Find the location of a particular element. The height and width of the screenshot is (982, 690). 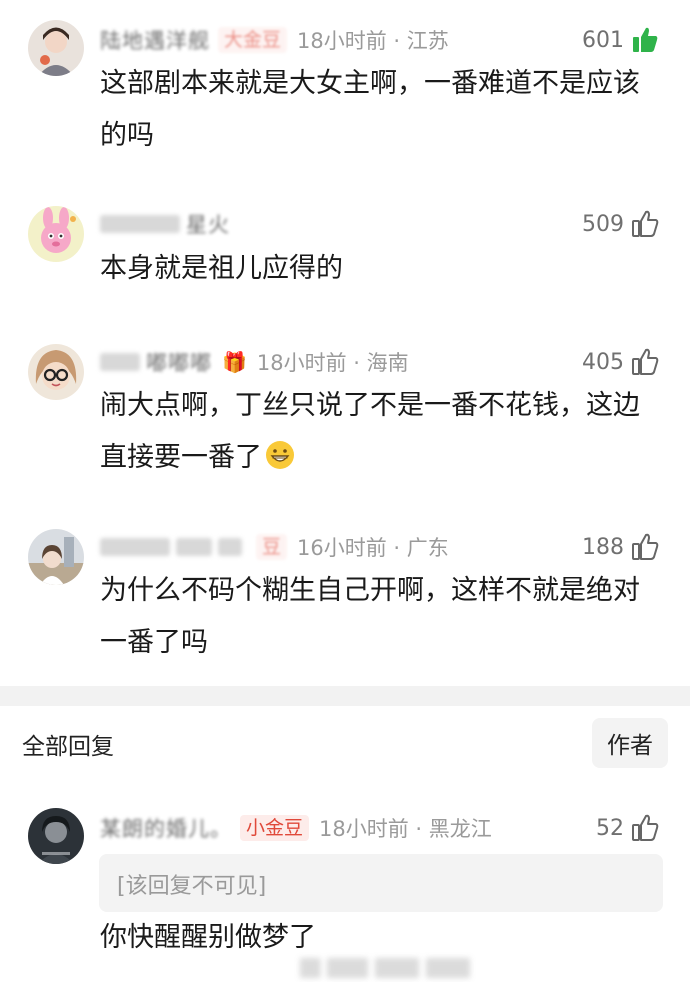

thumbs-up-filled-icon is located at coordinates (645, 39).